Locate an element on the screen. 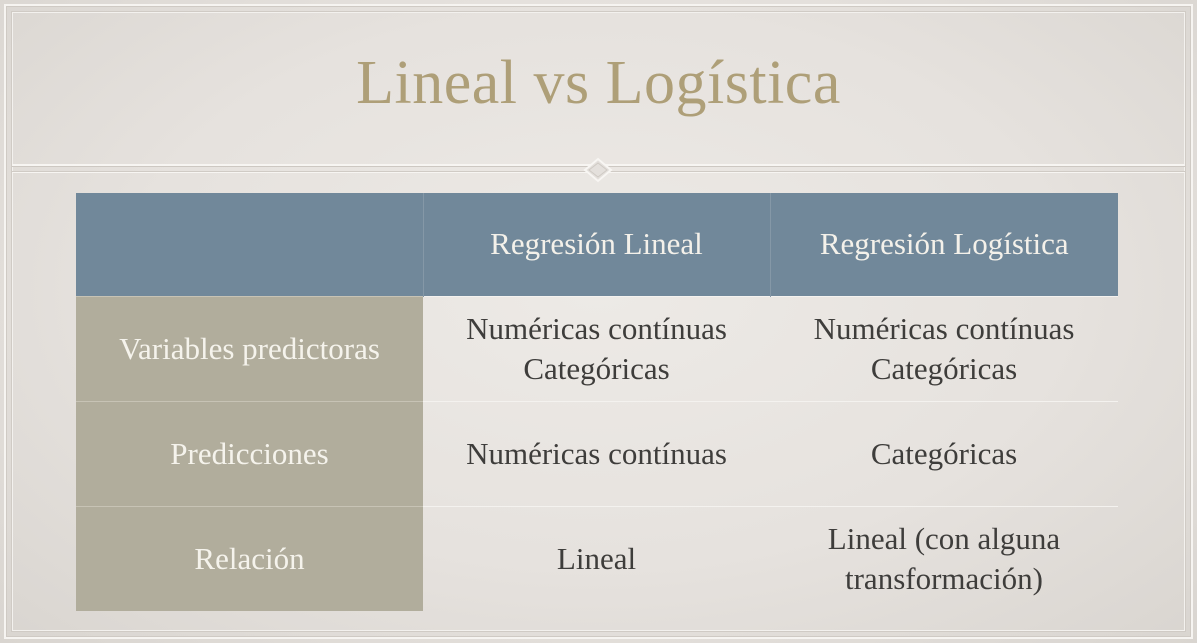 Image resolution: width=1197 pixels, height=643 pixels. table-header-row: Regresión Lineal Regresión Logística is located at coordinates (597, 244).